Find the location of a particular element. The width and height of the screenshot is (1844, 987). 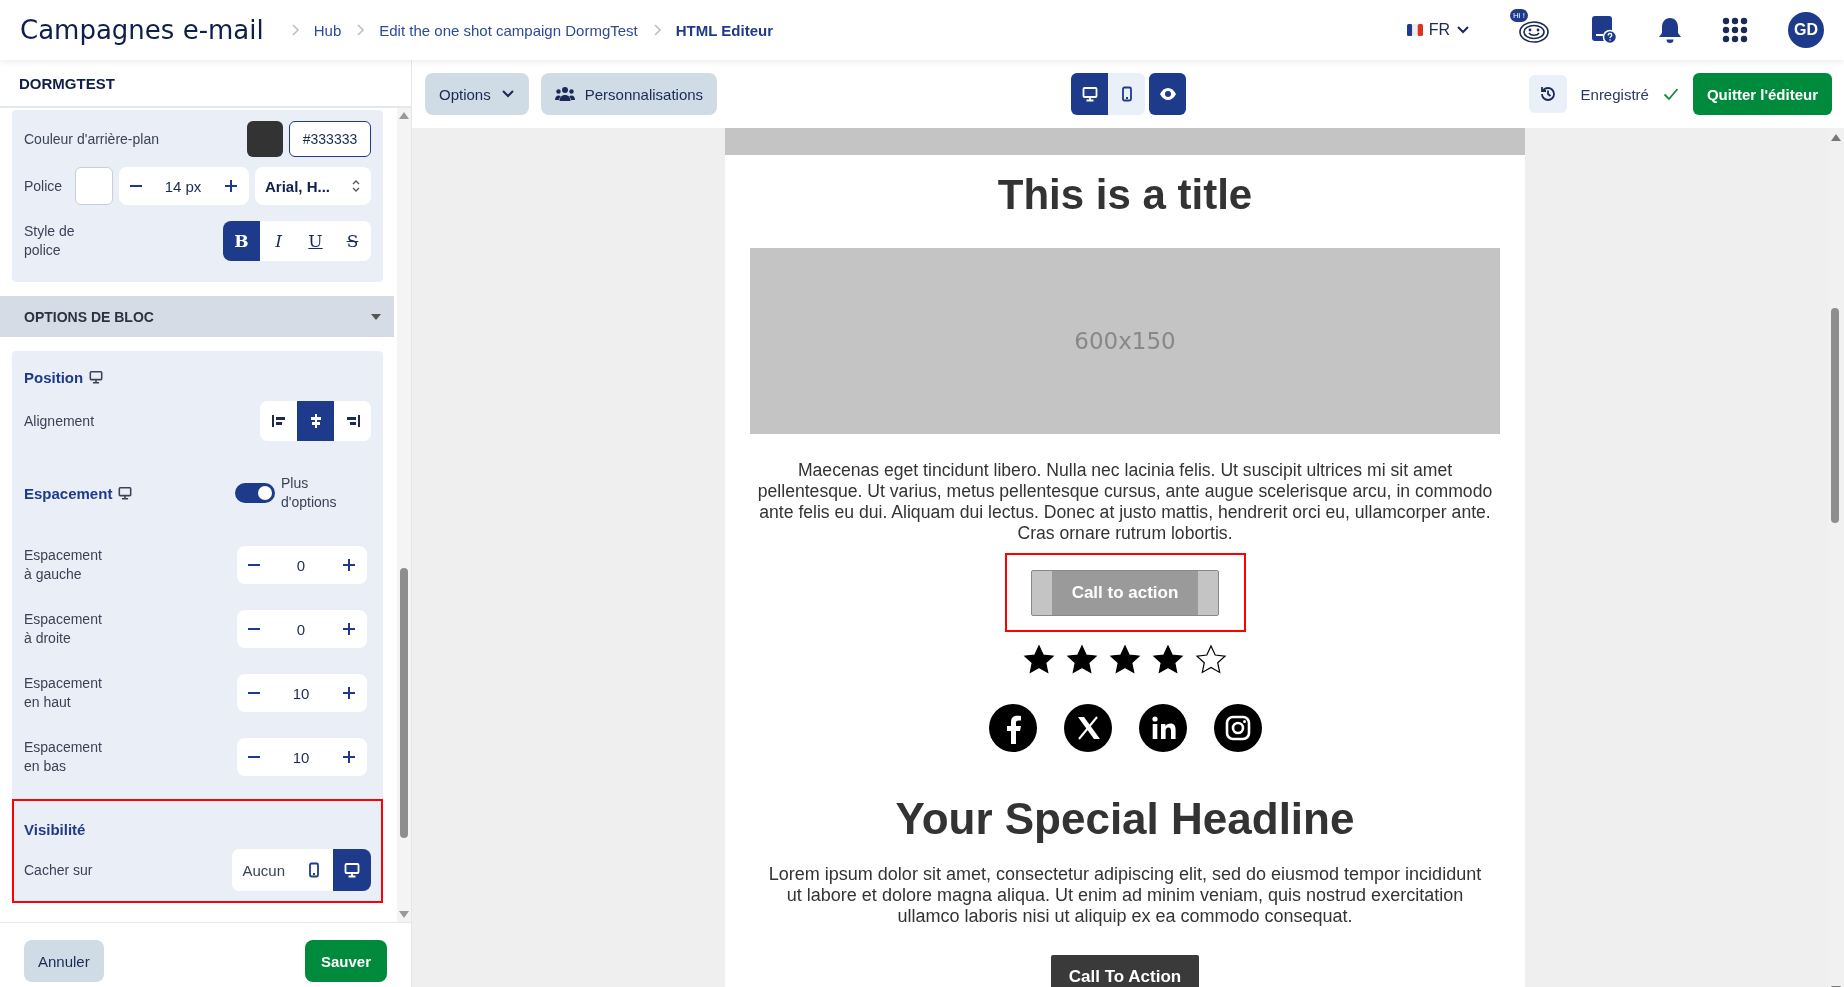

section-title: OPTIONS DE BLOC is located at coordinates (89, 316).